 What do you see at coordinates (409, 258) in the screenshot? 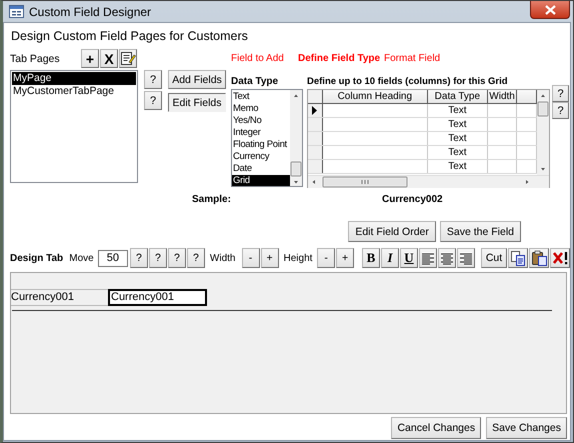
I see `underline-button: U` at bounding box center [409, 258].